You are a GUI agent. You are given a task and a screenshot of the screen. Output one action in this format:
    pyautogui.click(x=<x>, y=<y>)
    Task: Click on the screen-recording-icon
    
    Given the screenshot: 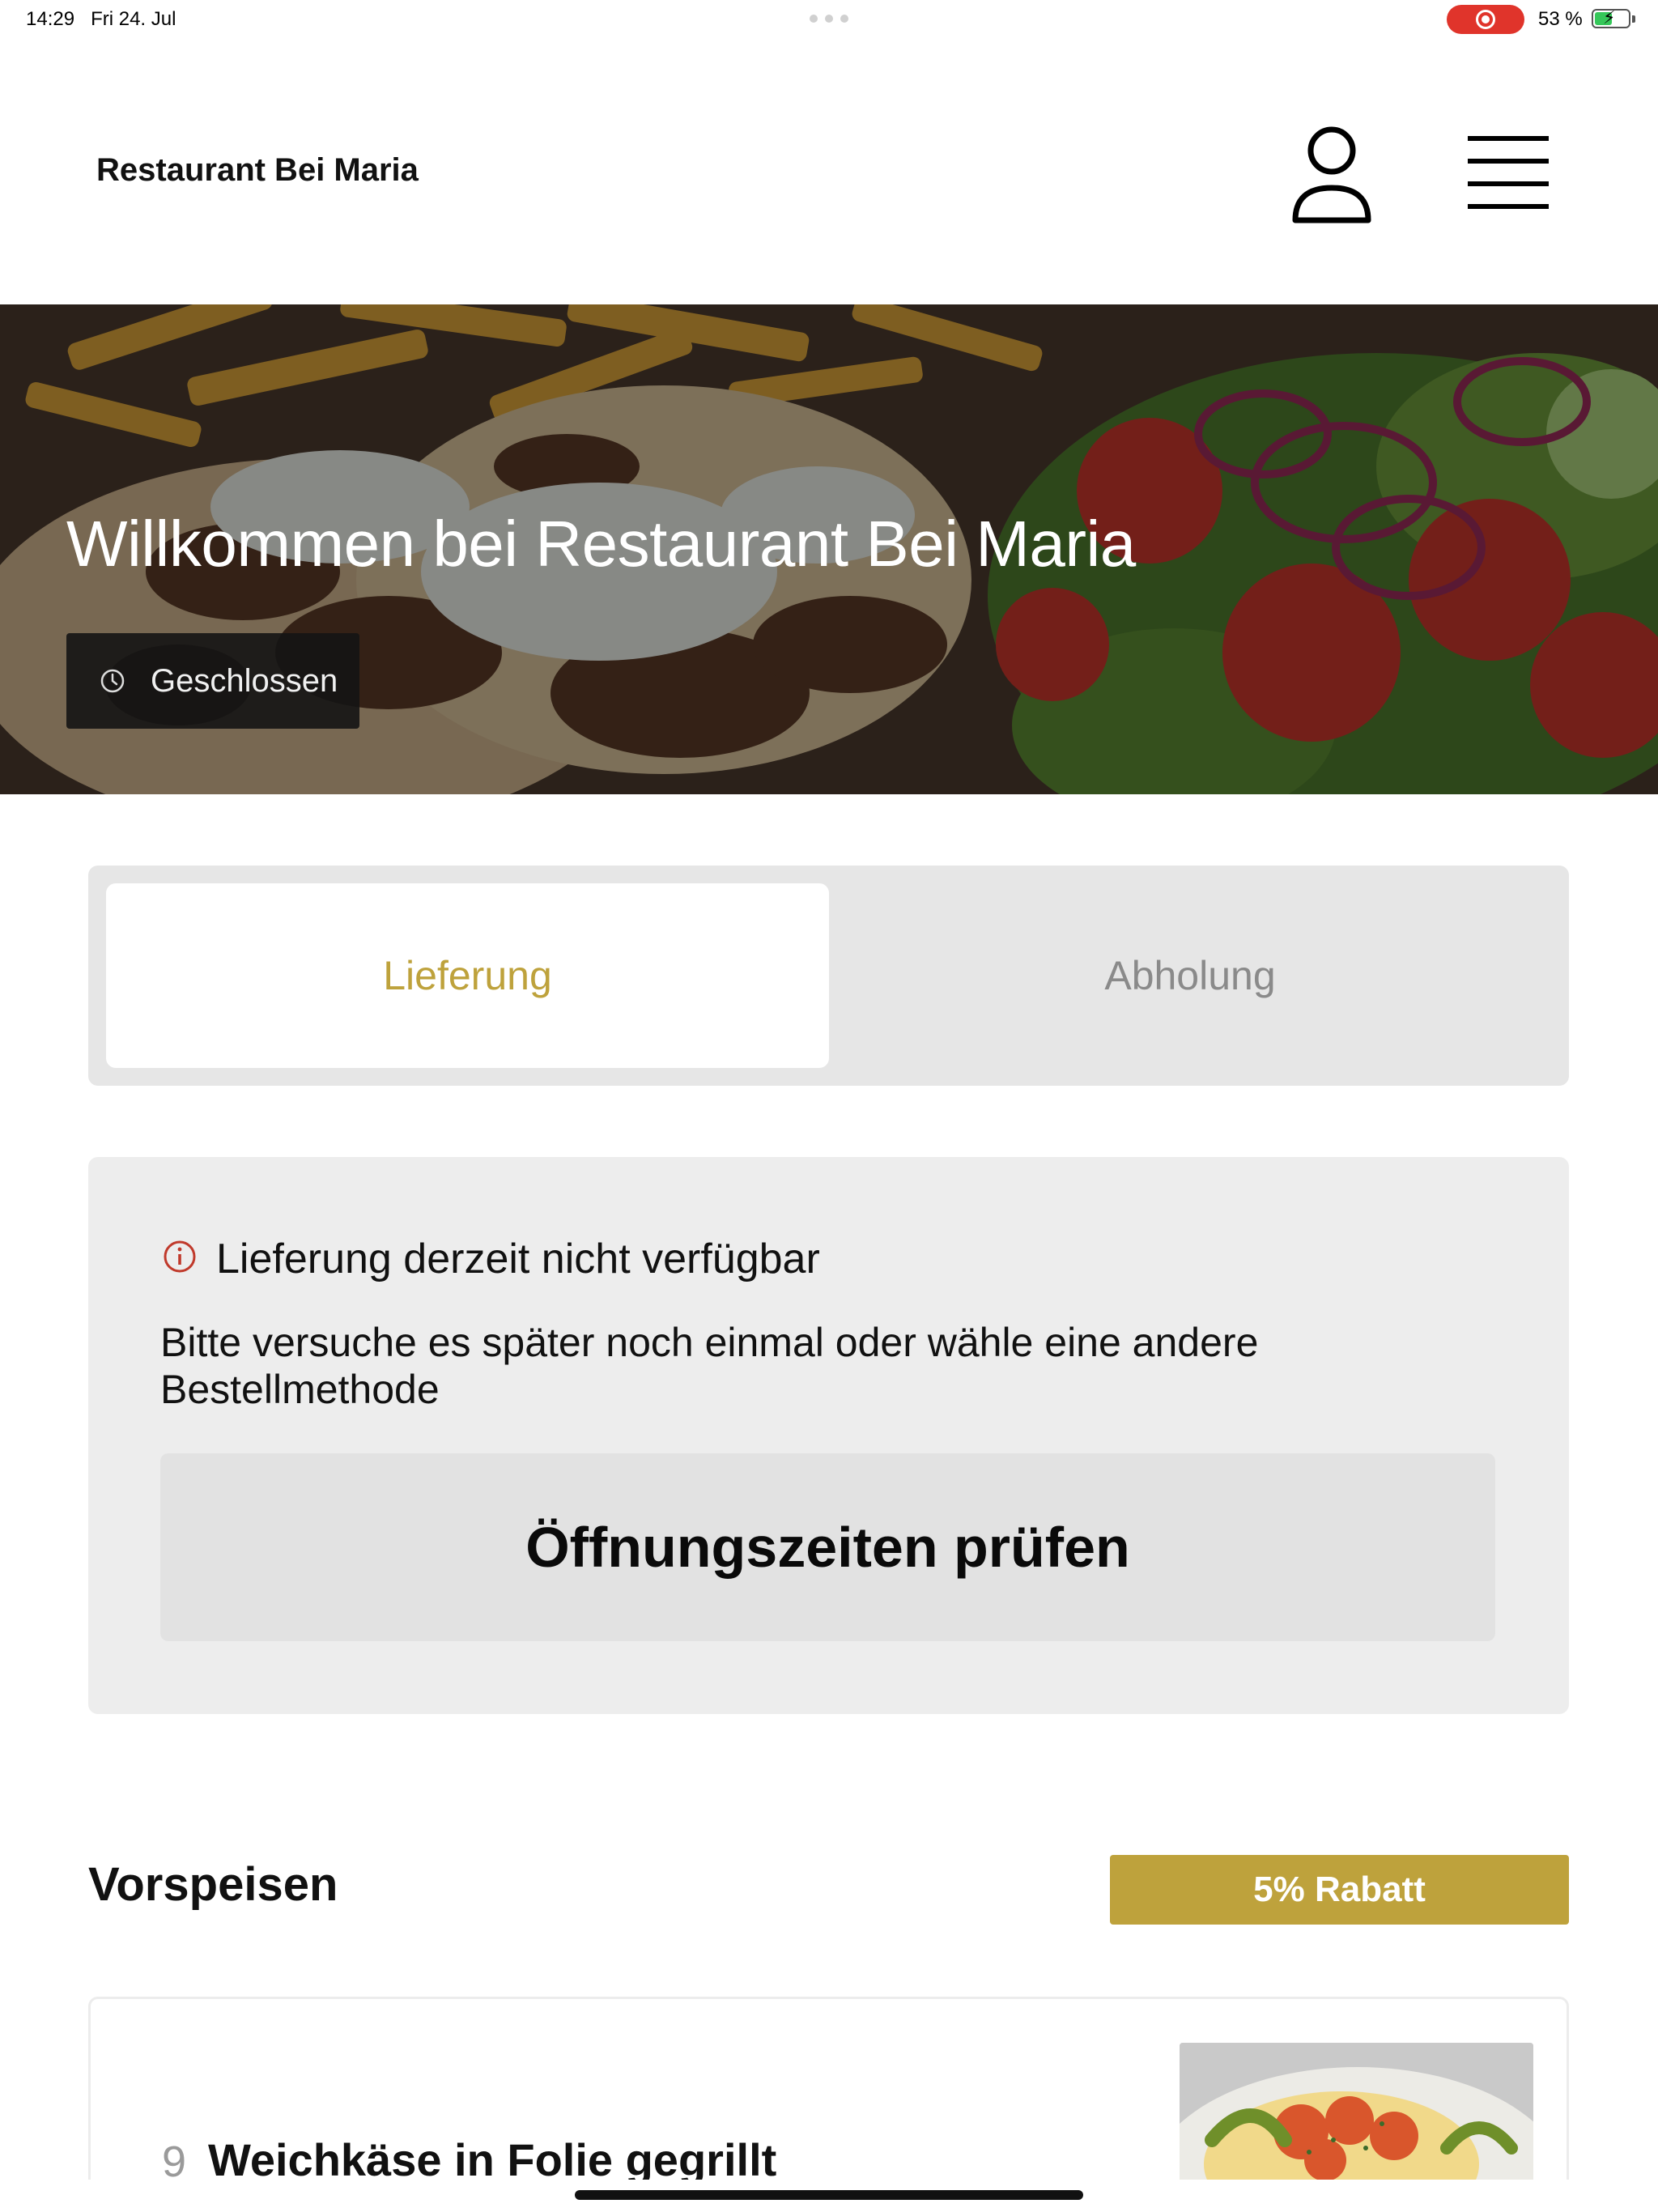 What is the action you would take?
    pyautogui.click(x=1485, y=19)
    